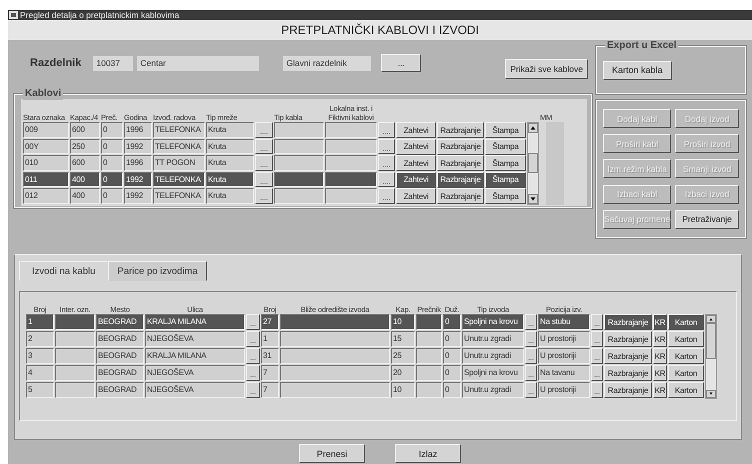 This screenshot has height=464, width=752. What do you see at coordinates (198, 63) in the screenshot?
I see `name-field: Centar` at bounding box center [198, 63].